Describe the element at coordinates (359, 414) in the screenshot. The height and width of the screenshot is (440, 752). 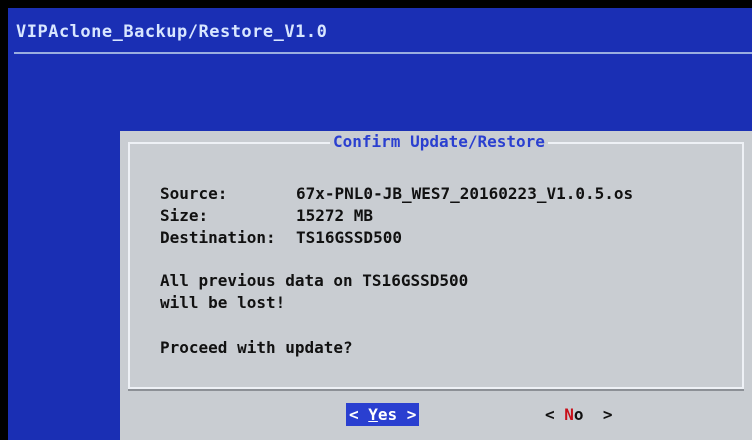
I see `yes-open-bracket: <` at that location.